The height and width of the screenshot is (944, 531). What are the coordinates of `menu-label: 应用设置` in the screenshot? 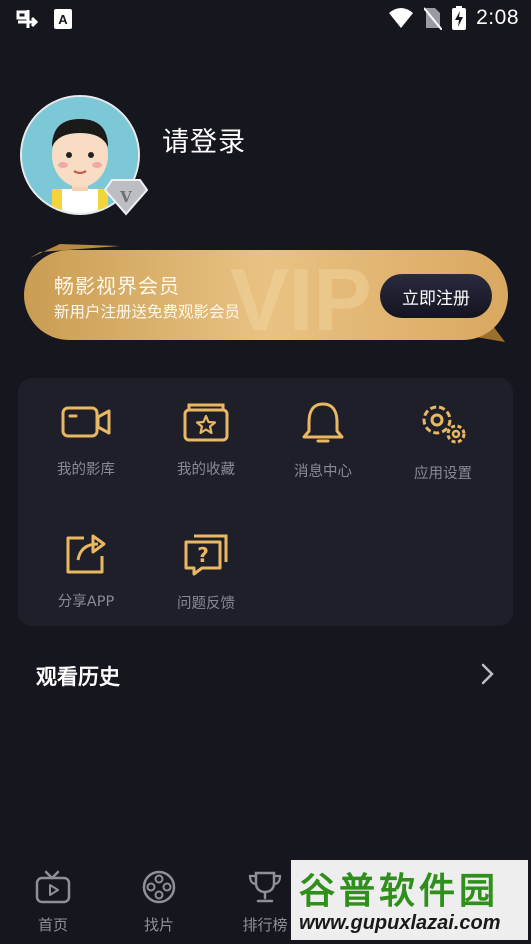 It's located at (443, 474).